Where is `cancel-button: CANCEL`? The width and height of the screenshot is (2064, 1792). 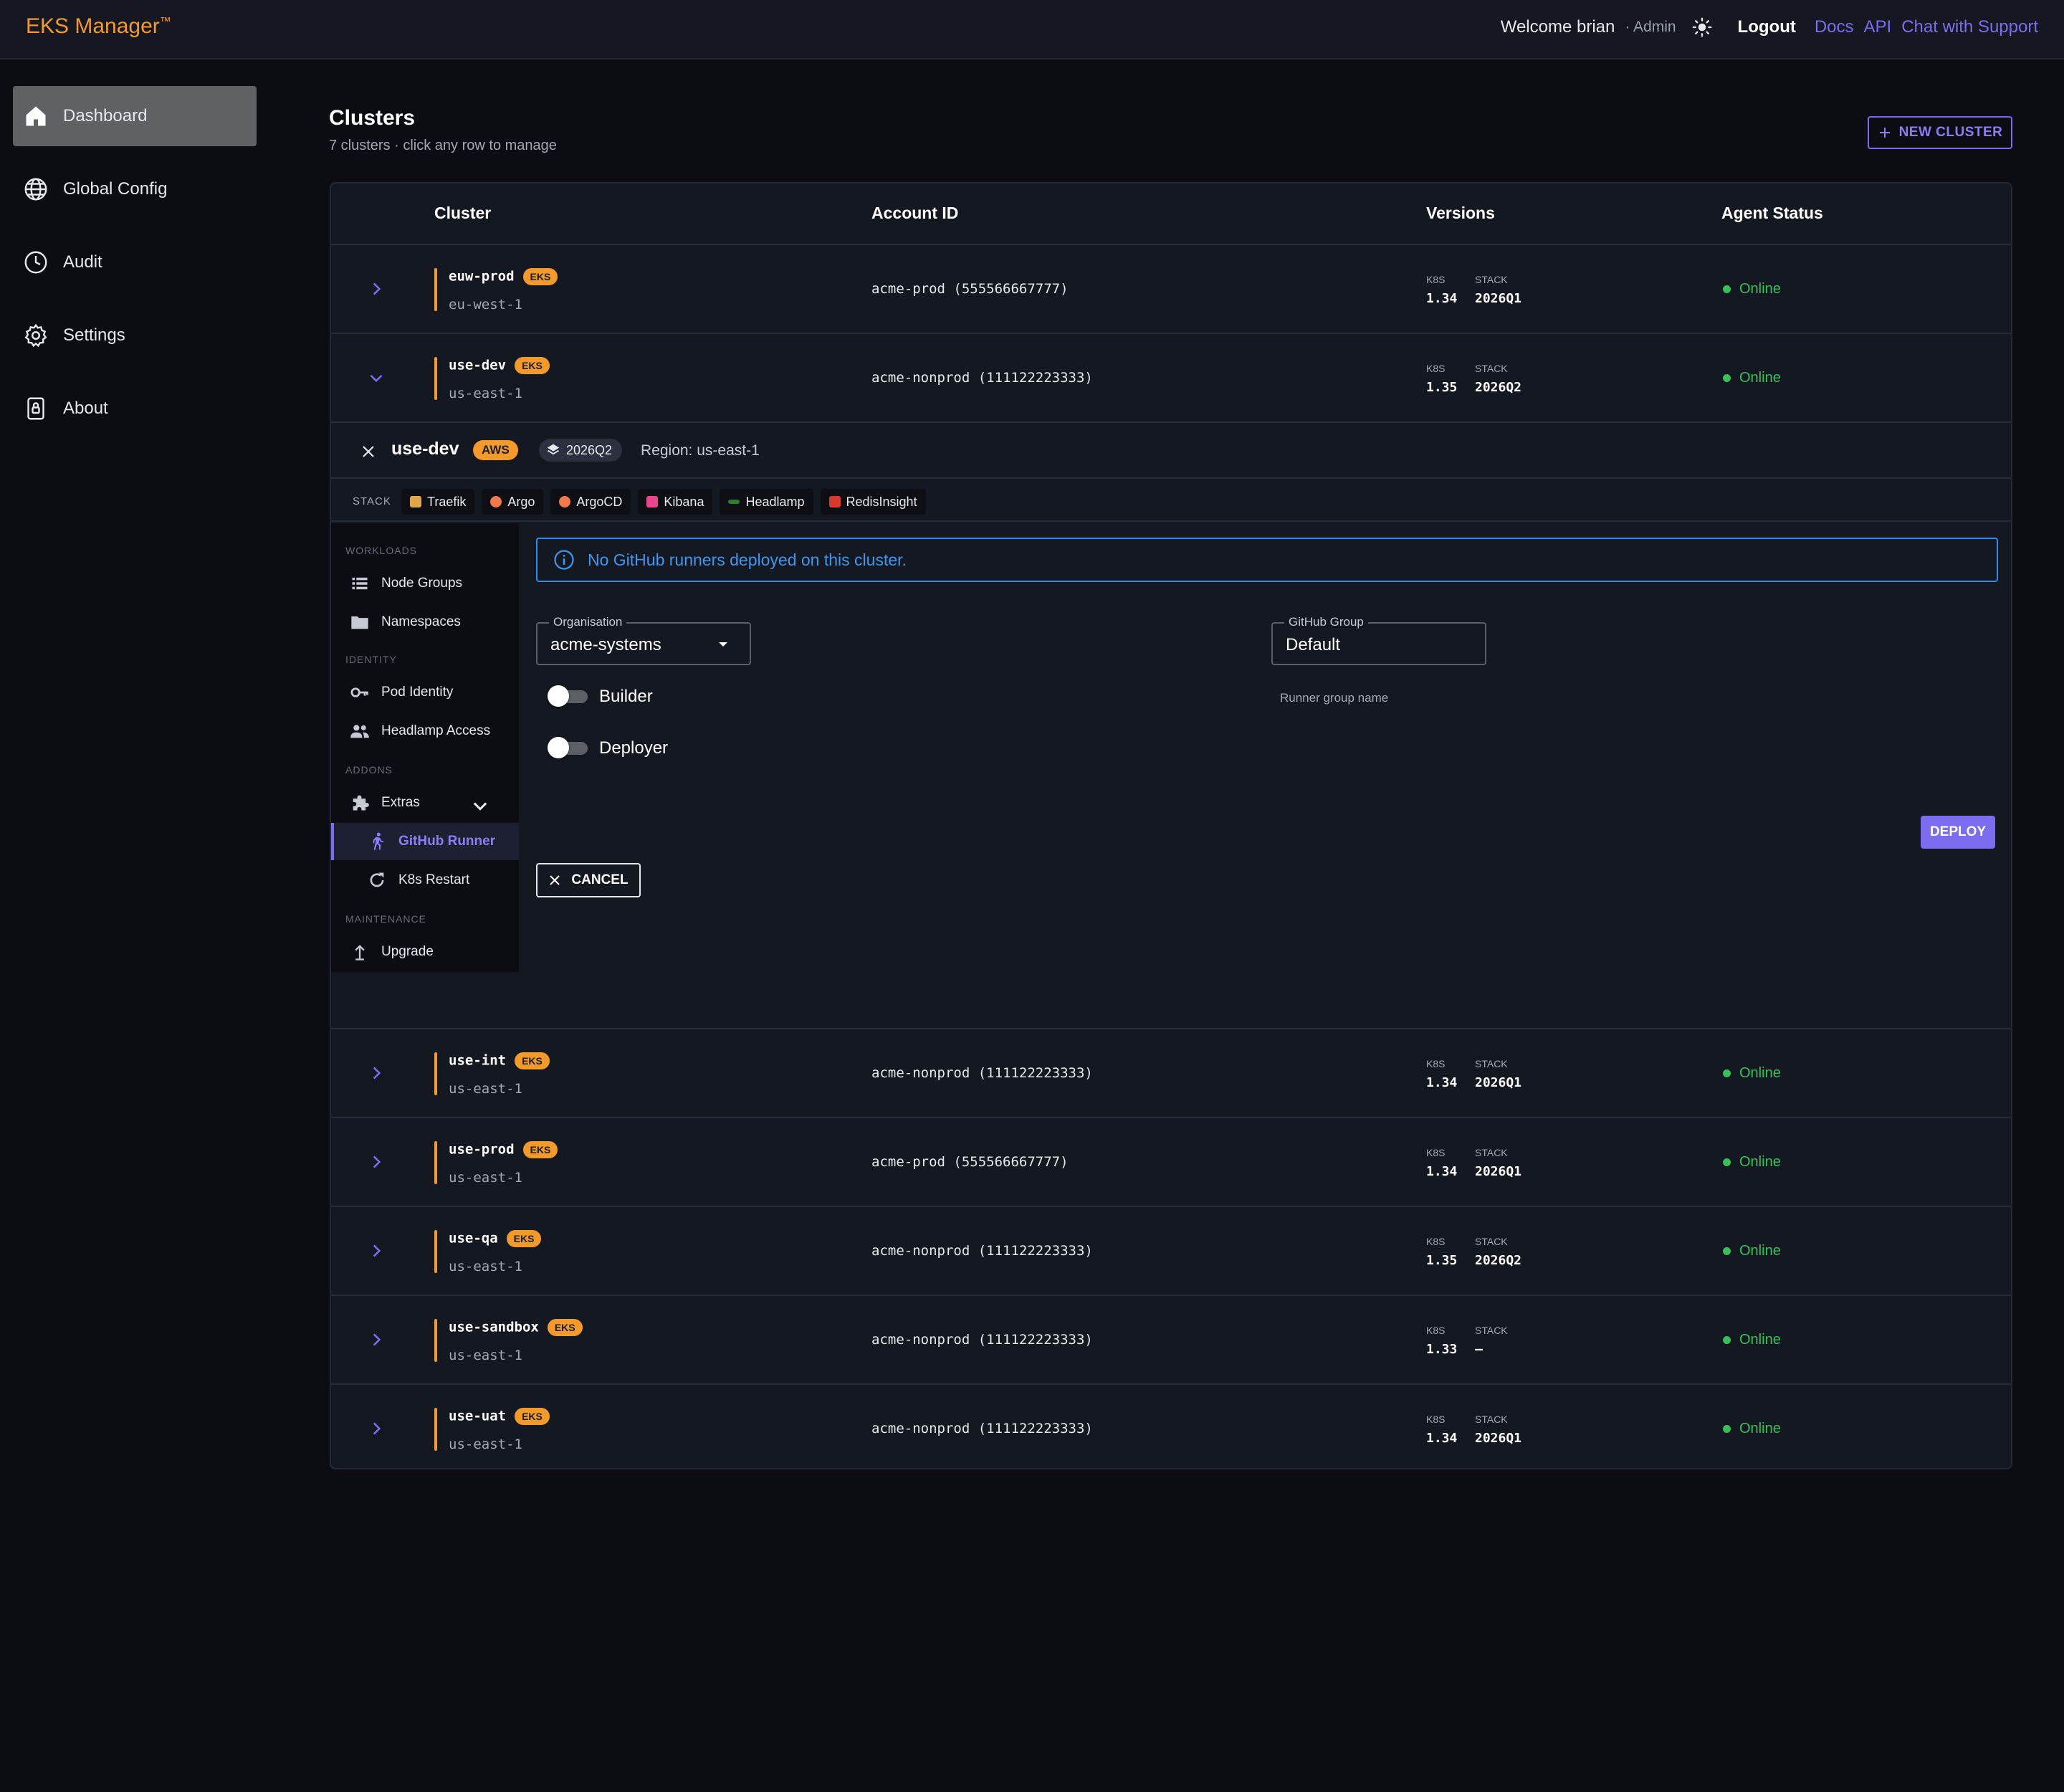 cancel-button: CANCEL is located at coordinates (589, 880).